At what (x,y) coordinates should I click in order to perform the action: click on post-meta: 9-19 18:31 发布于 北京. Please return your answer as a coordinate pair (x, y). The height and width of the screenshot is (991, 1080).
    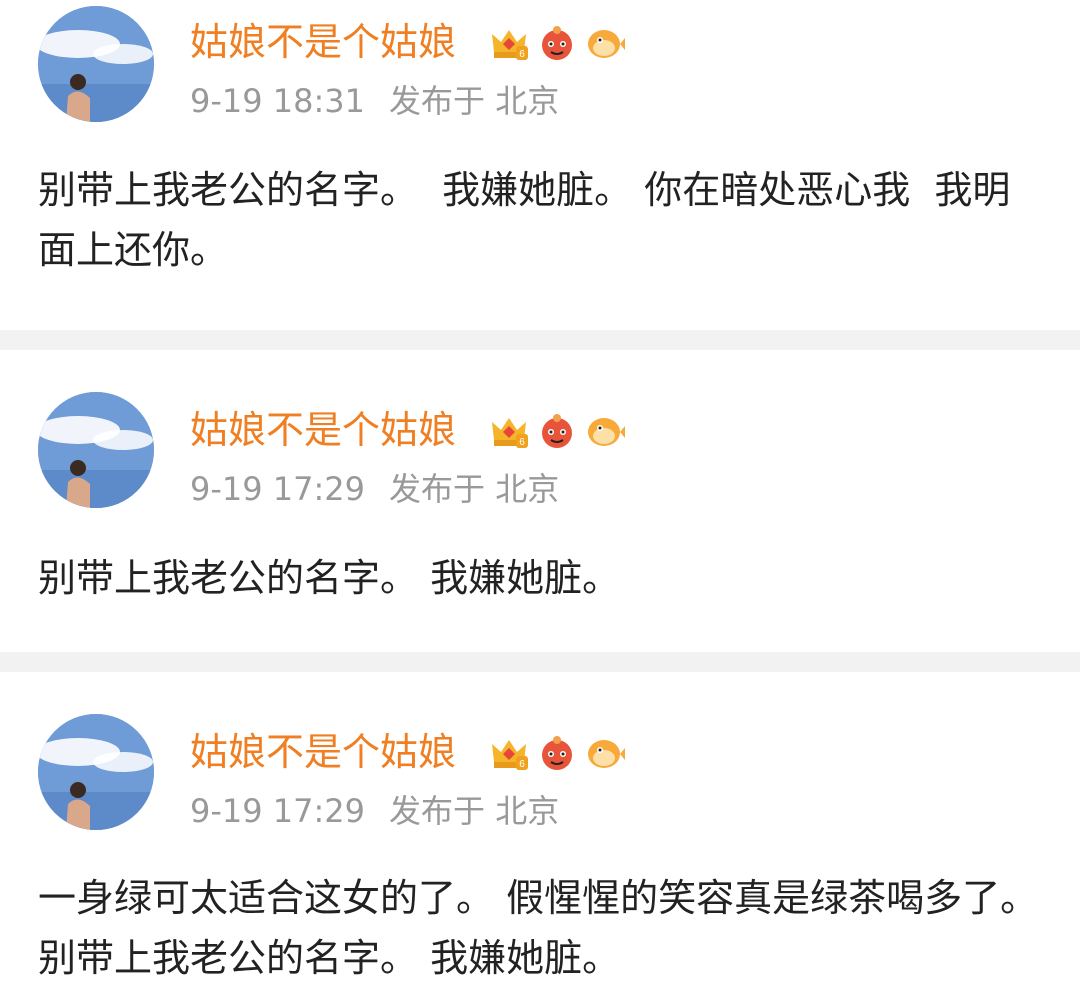
    Looking at the image, I should click on (374, 101).